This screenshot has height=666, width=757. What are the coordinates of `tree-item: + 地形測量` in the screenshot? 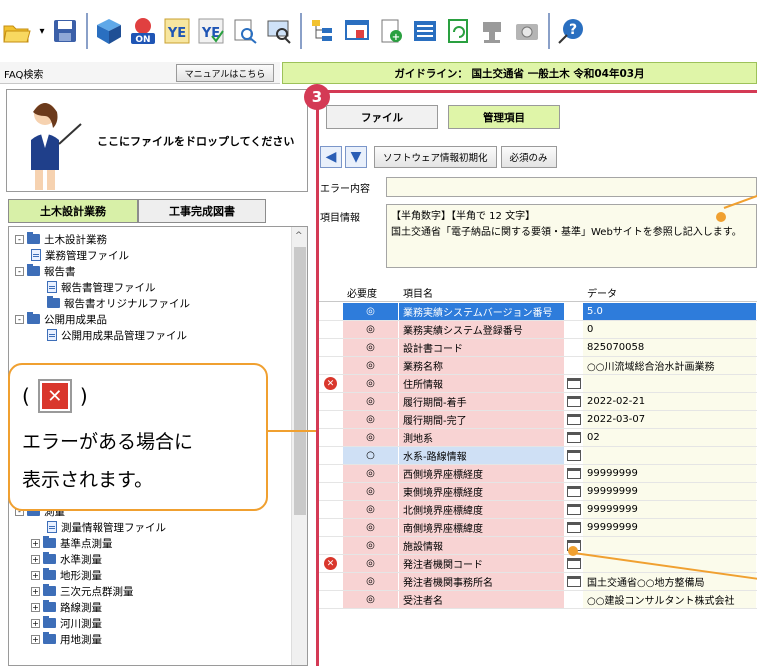 It's located at (66, 575).